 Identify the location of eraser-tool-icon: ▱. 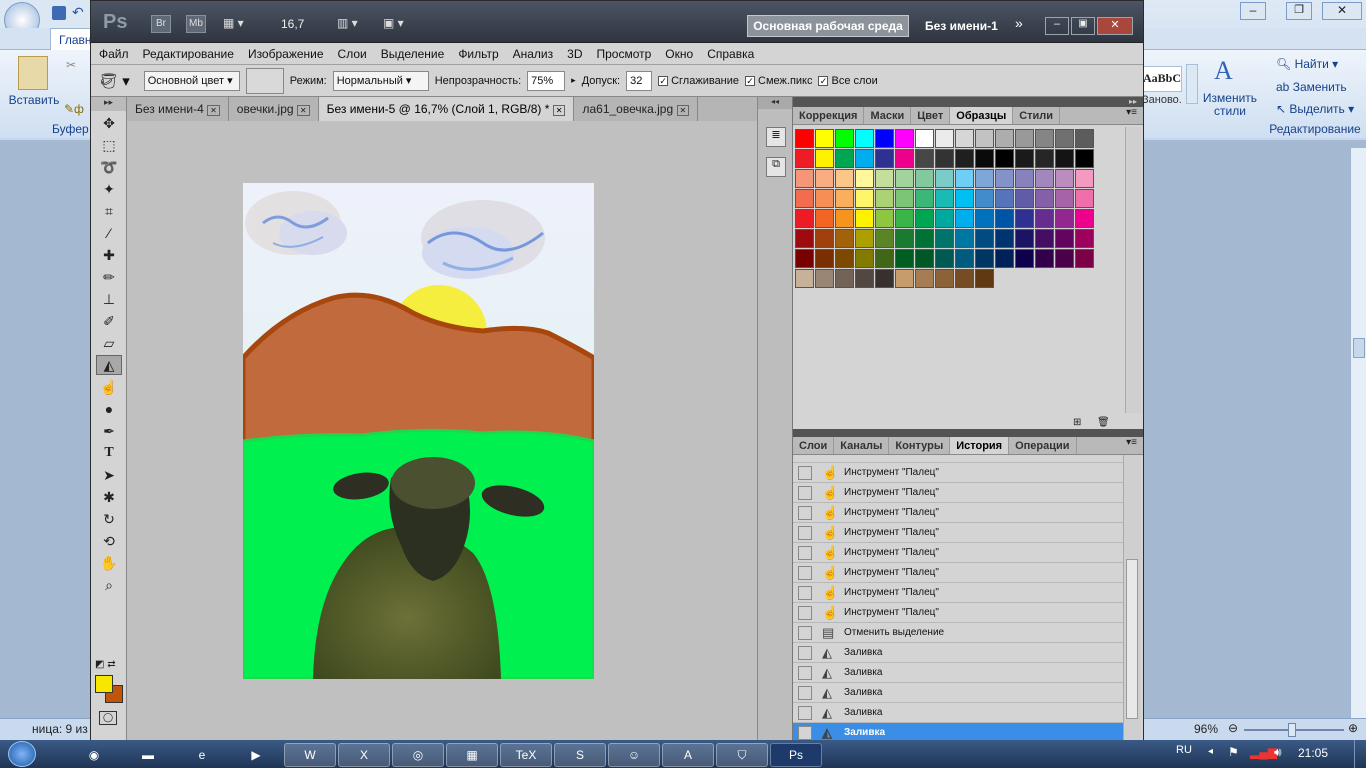
(109, 343).